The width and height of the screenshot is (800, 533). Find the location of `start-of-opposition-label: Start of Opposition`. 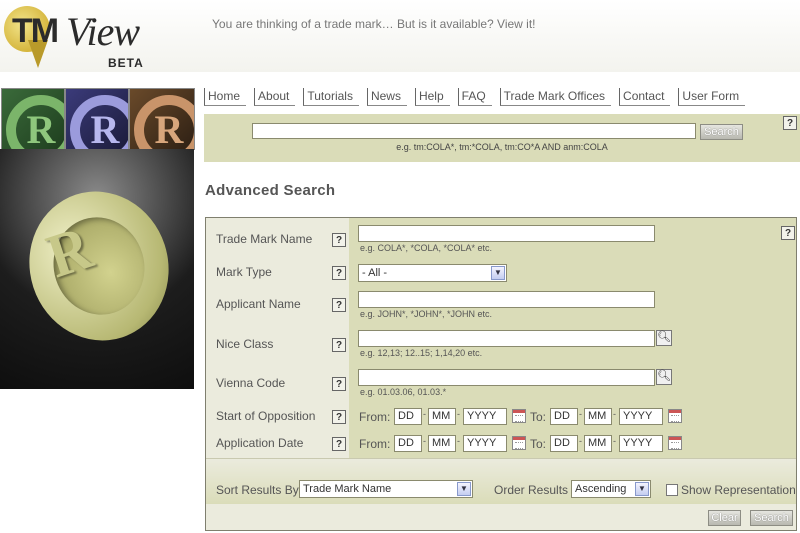

start-of-opposition-label: Start of Opposition is located at coordinates (266, 416).